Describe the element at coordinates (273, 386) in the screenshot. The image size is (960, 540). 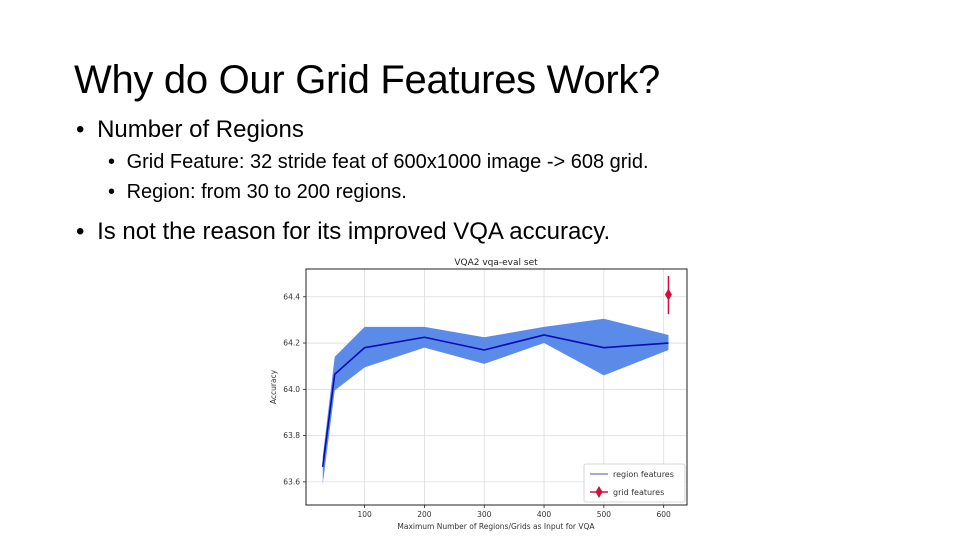
I see `y-axis-label: Accuracy` at that location.